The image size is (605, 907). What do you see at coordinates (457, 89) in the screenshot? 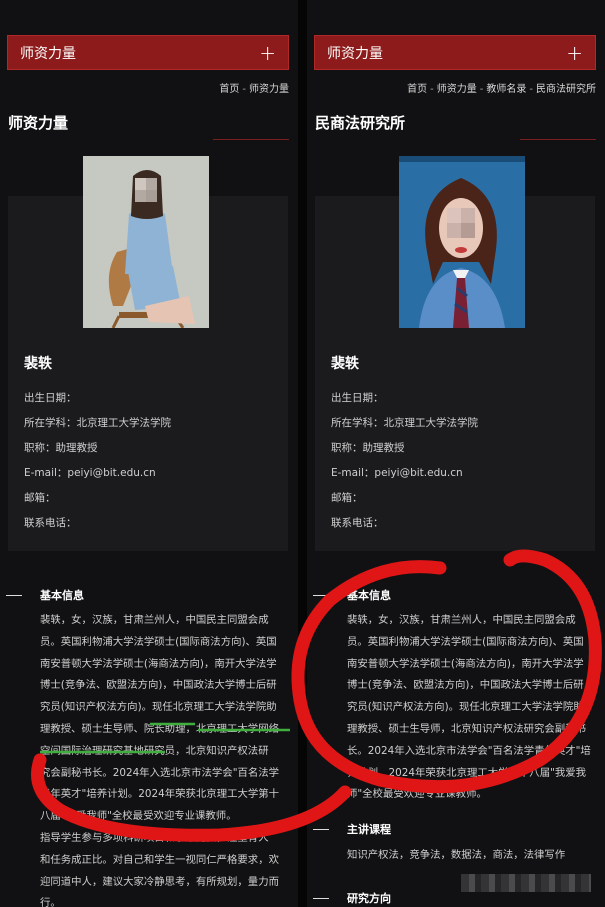
I see `breadcrumb-faculty: 师资力量` at bounding box center [457, 89].